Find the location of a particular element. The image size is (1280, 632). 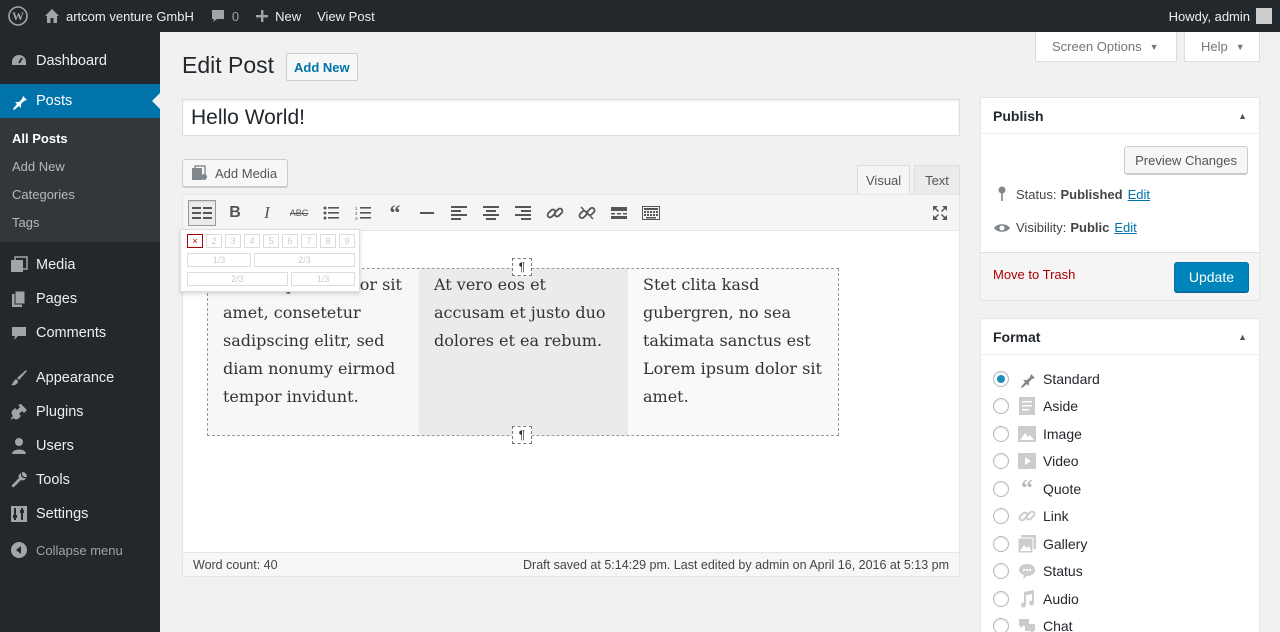

help-button: Help ▼ is located at coordinates (1222, 47).